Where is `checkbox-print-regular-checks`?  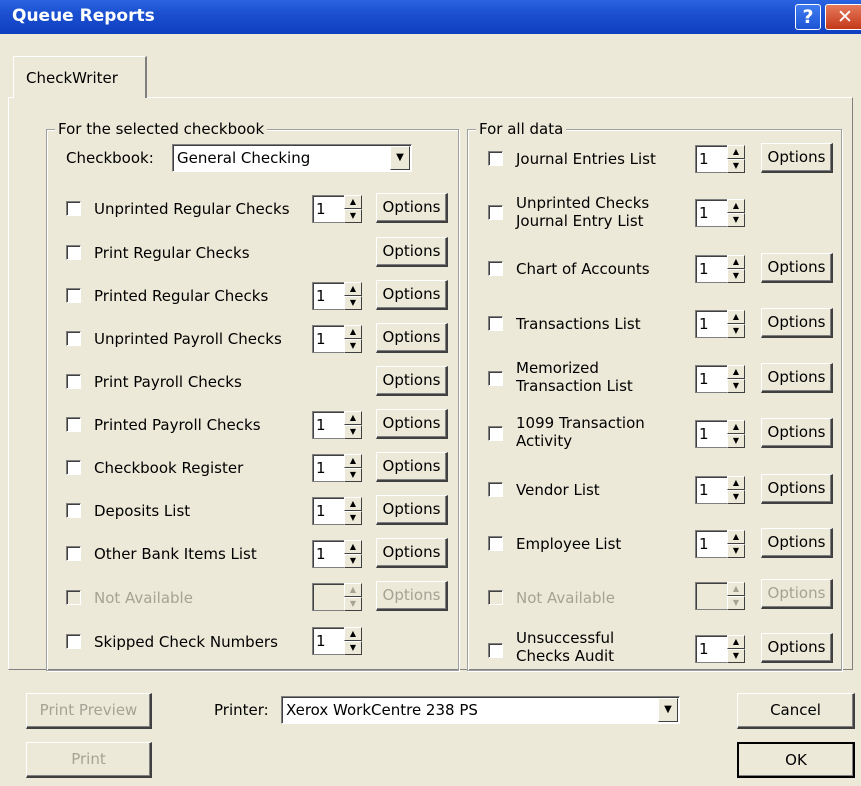 checkbox-print-regular-checks is located at coordinates (73, 252).